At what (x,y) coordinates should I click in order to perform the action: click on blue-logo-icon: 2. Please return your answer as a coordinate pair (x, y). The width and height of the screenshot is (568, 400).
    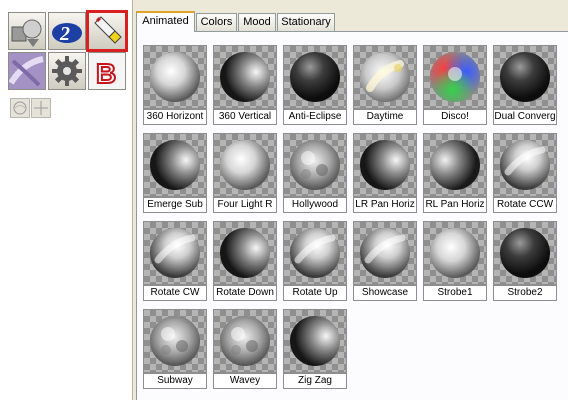
    Looking at the image, I should click on (67, 34).